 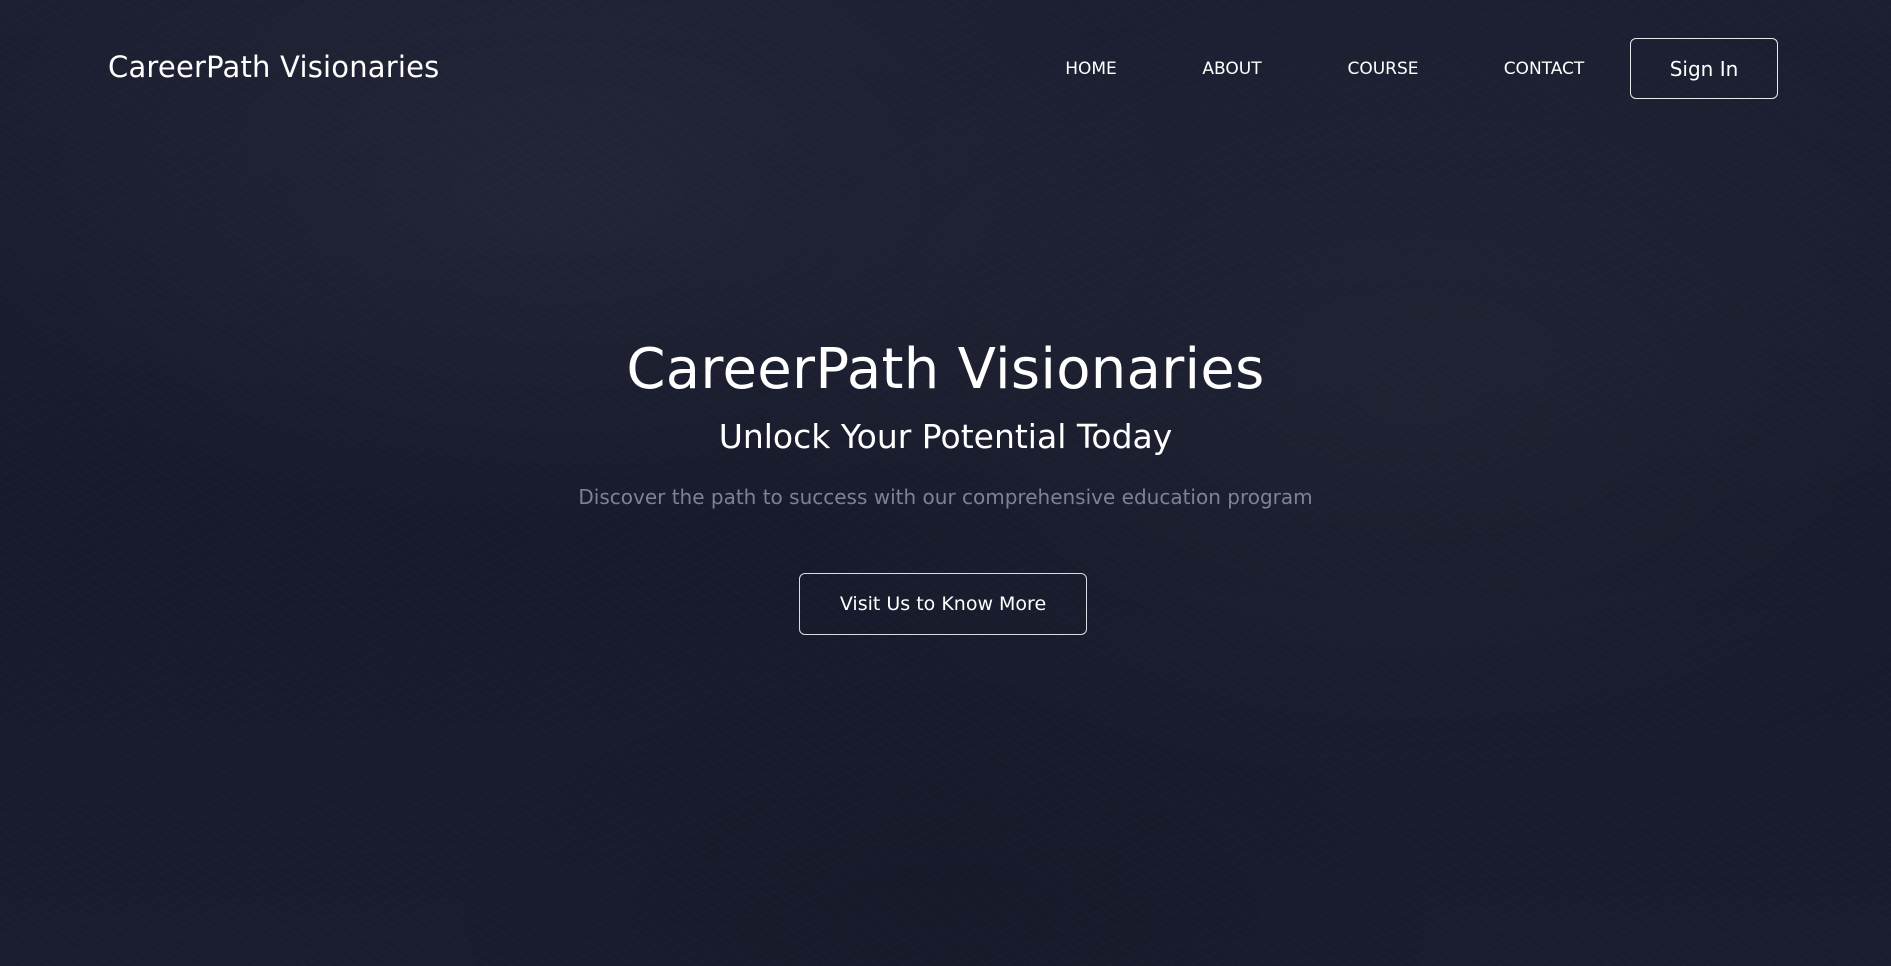 I want to click on sign-in-button: Sign In, so click(x=1704, y=68).